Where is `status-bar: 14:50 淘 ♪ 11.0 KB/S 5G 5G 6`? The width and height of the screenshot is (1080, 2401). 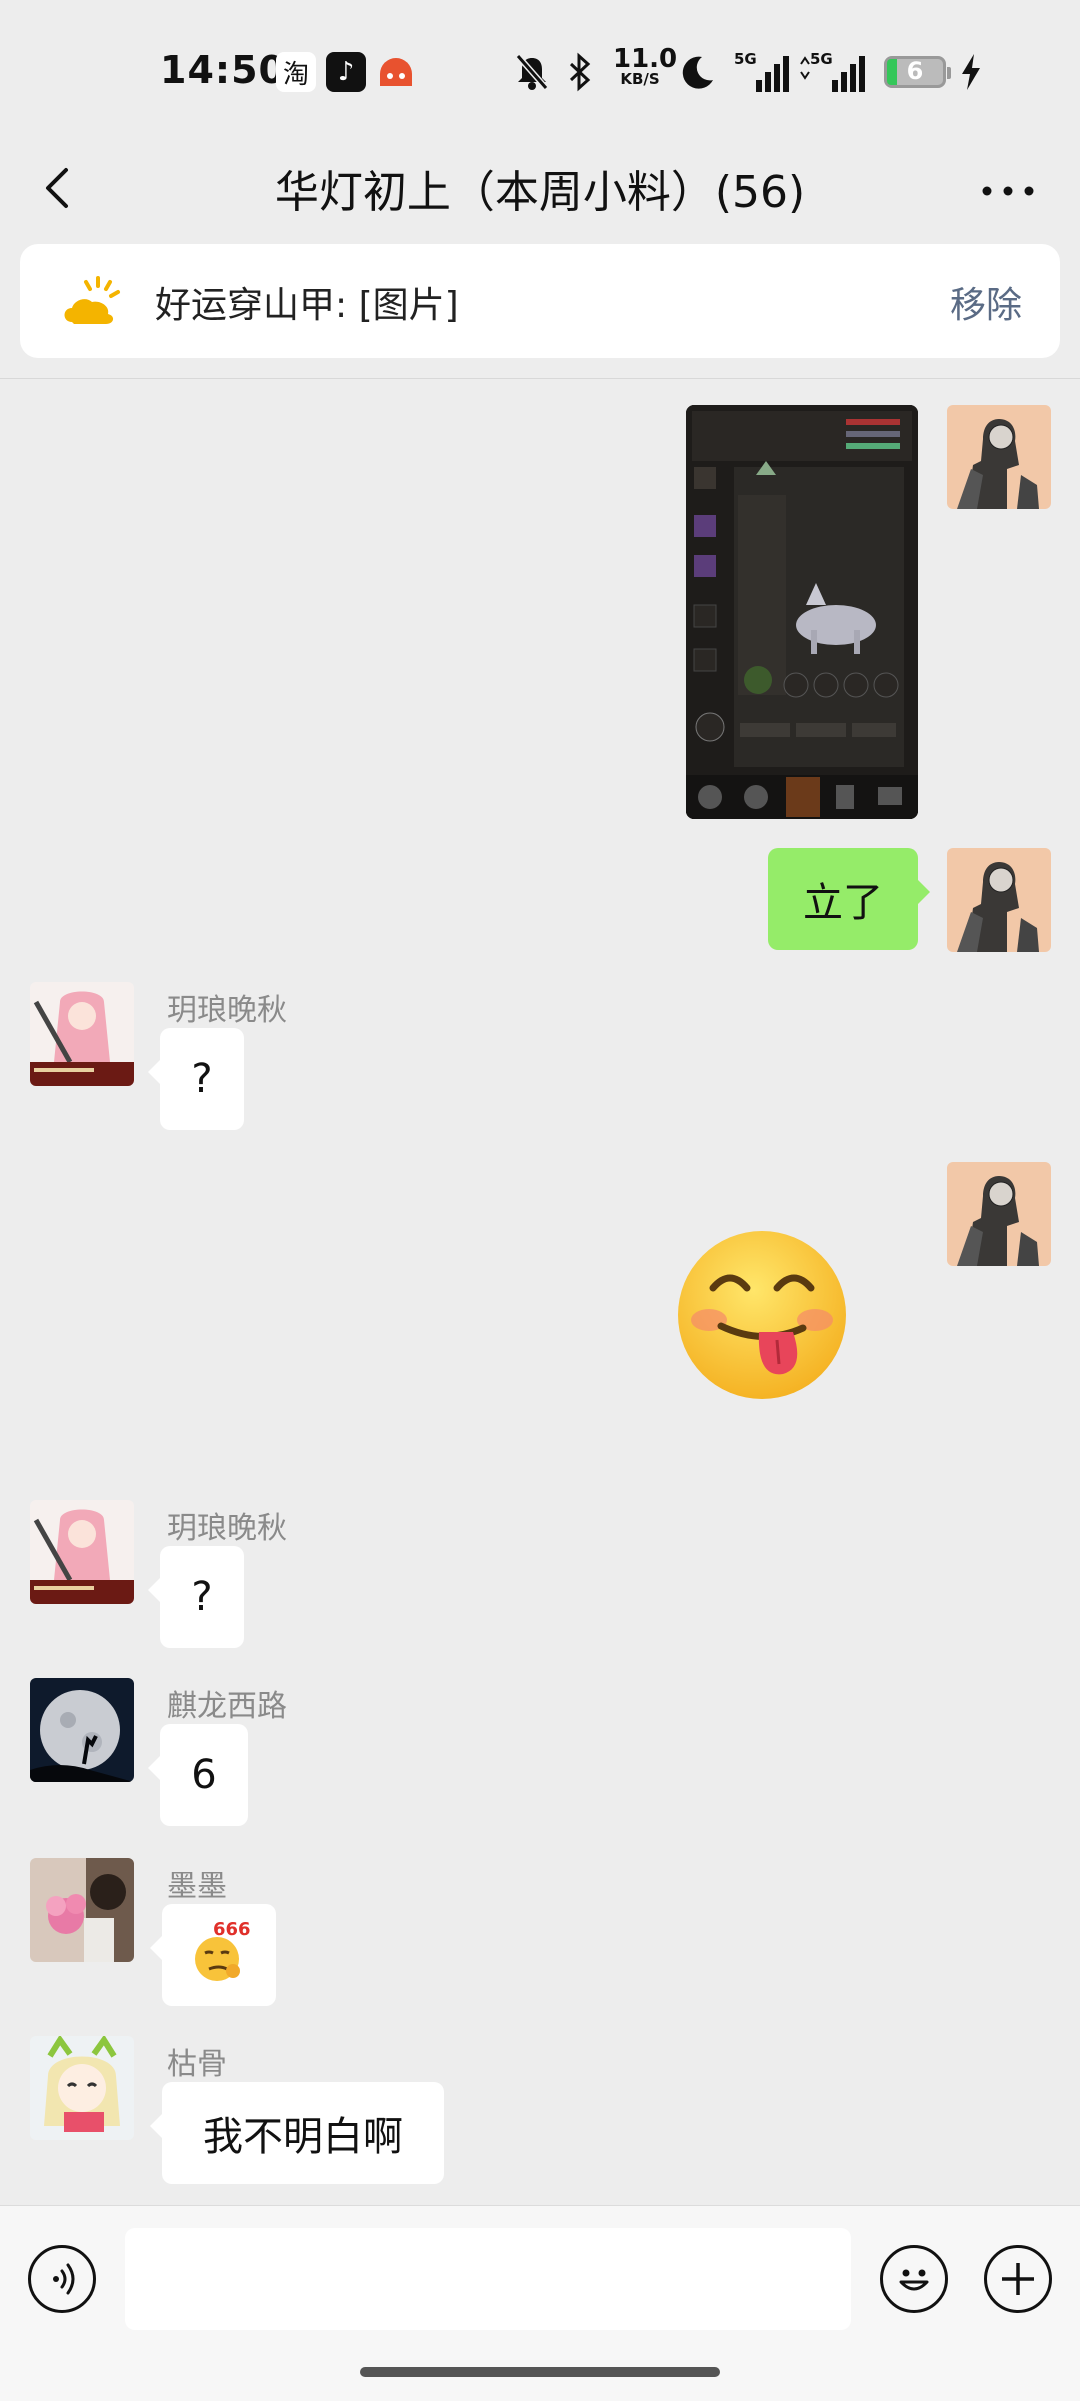
status-bar: 14:50 淘 ♪ 11.0 KB/S 5G 5G 6 is located at coordinates (540, 65).